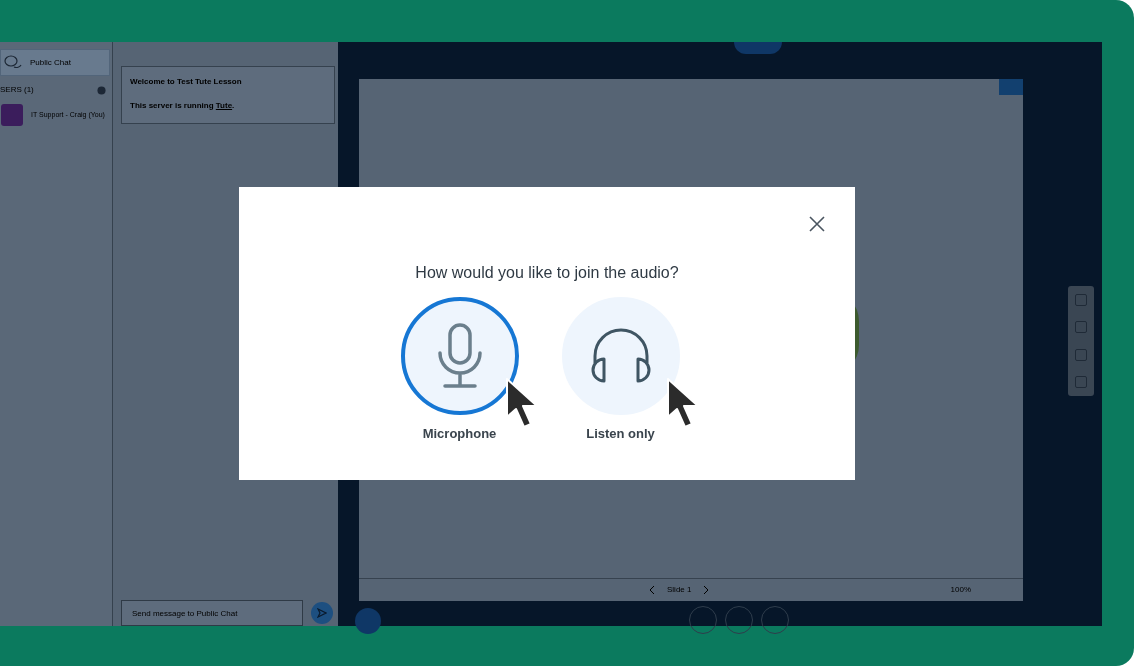  I want to click on user-avatar, so click(12, 115).